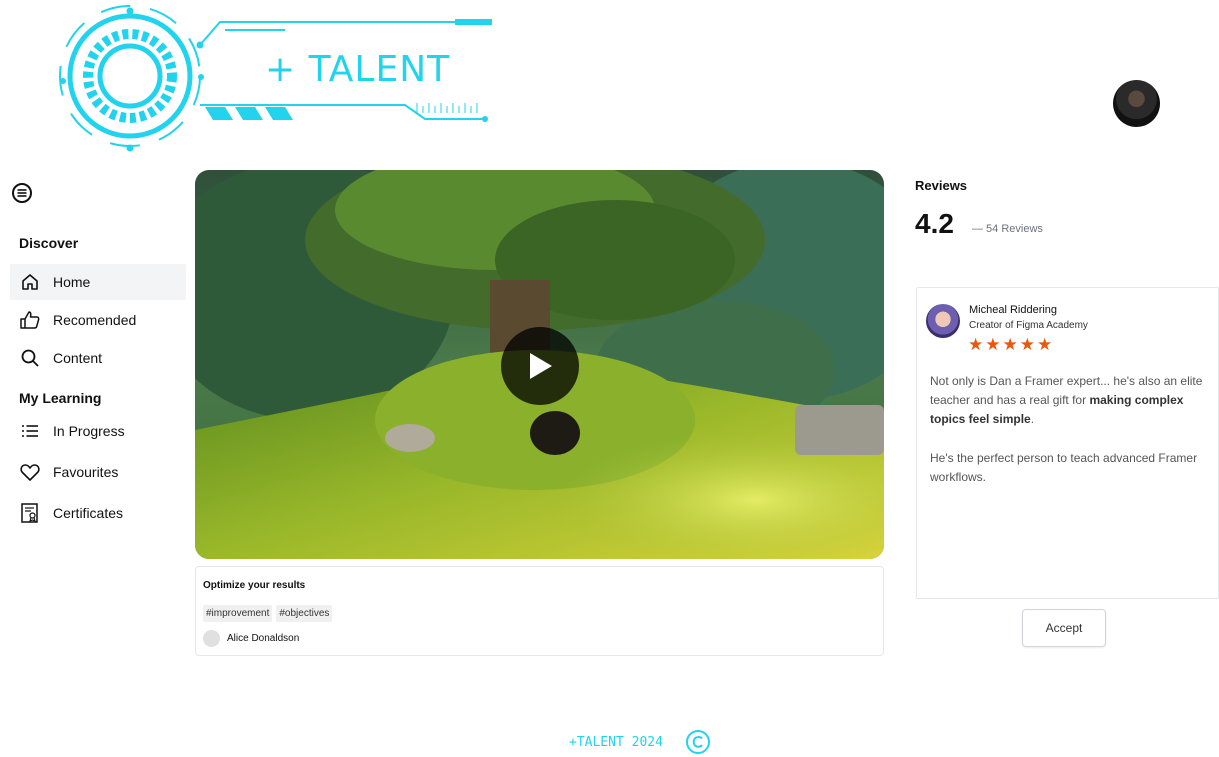 Image resolution: width=1219 pixels, height=757 pixels. I want to click on tag-list: #improvement #objectives, so click(268, 613).